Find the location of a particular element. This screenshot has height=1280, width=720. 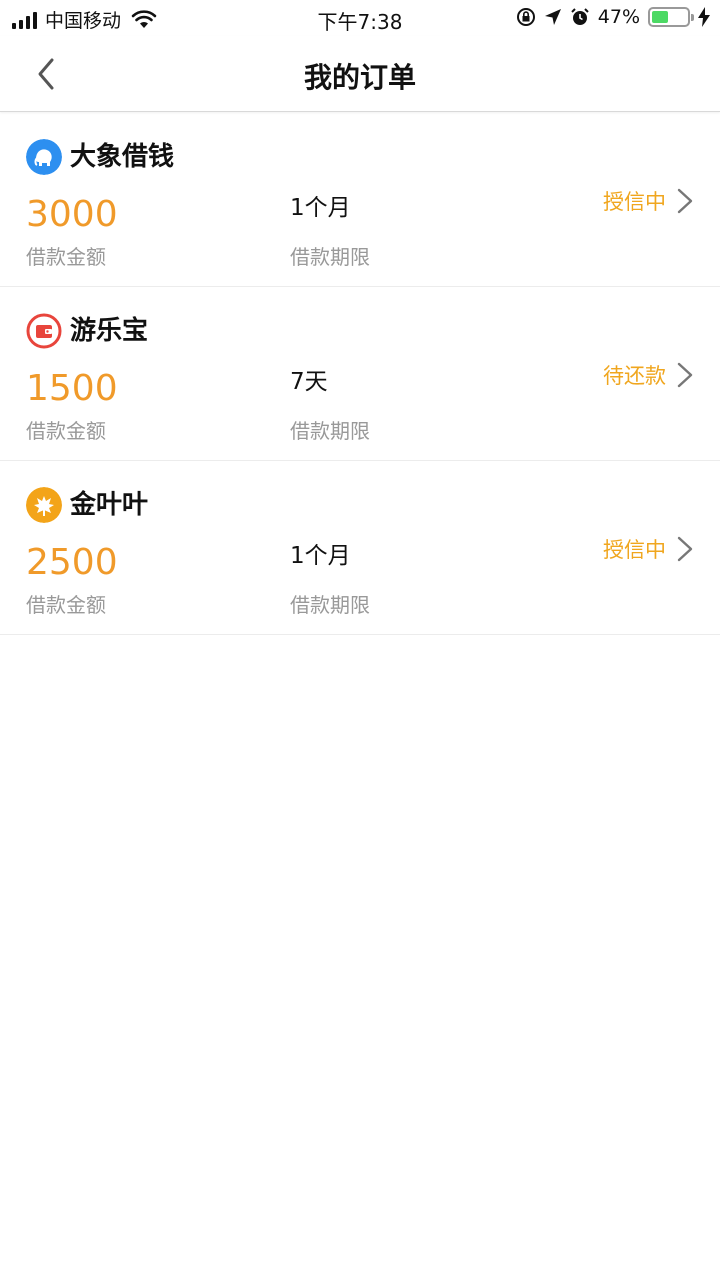

loan-term: 7天 is located at coordinates (309, 382).